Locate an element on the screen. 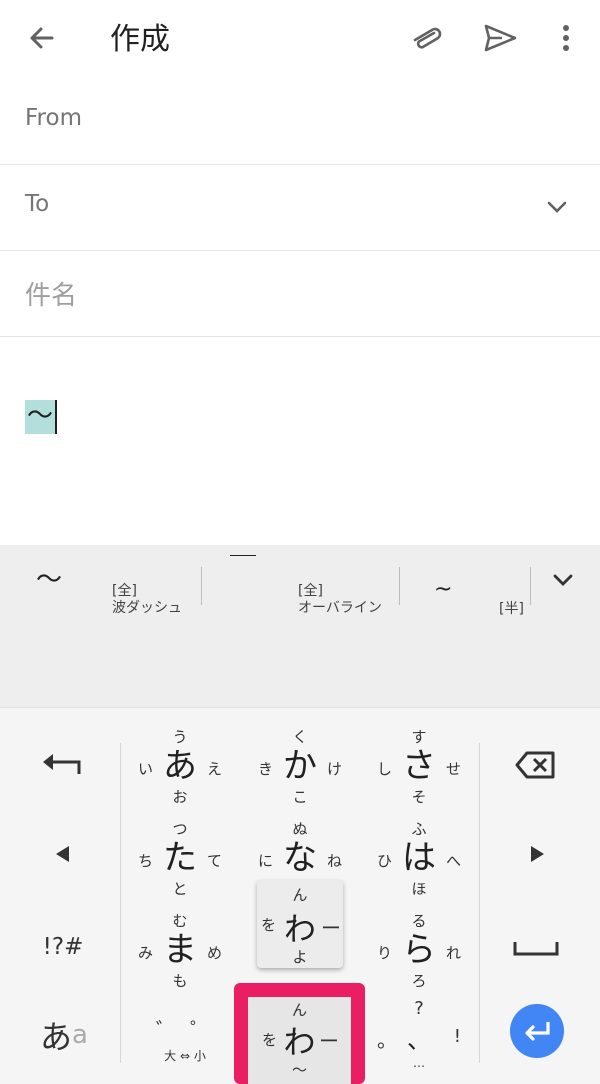 The height and width of the screenshot is (1084, 600). cursor-right-key is located at coordinates (538, 854).